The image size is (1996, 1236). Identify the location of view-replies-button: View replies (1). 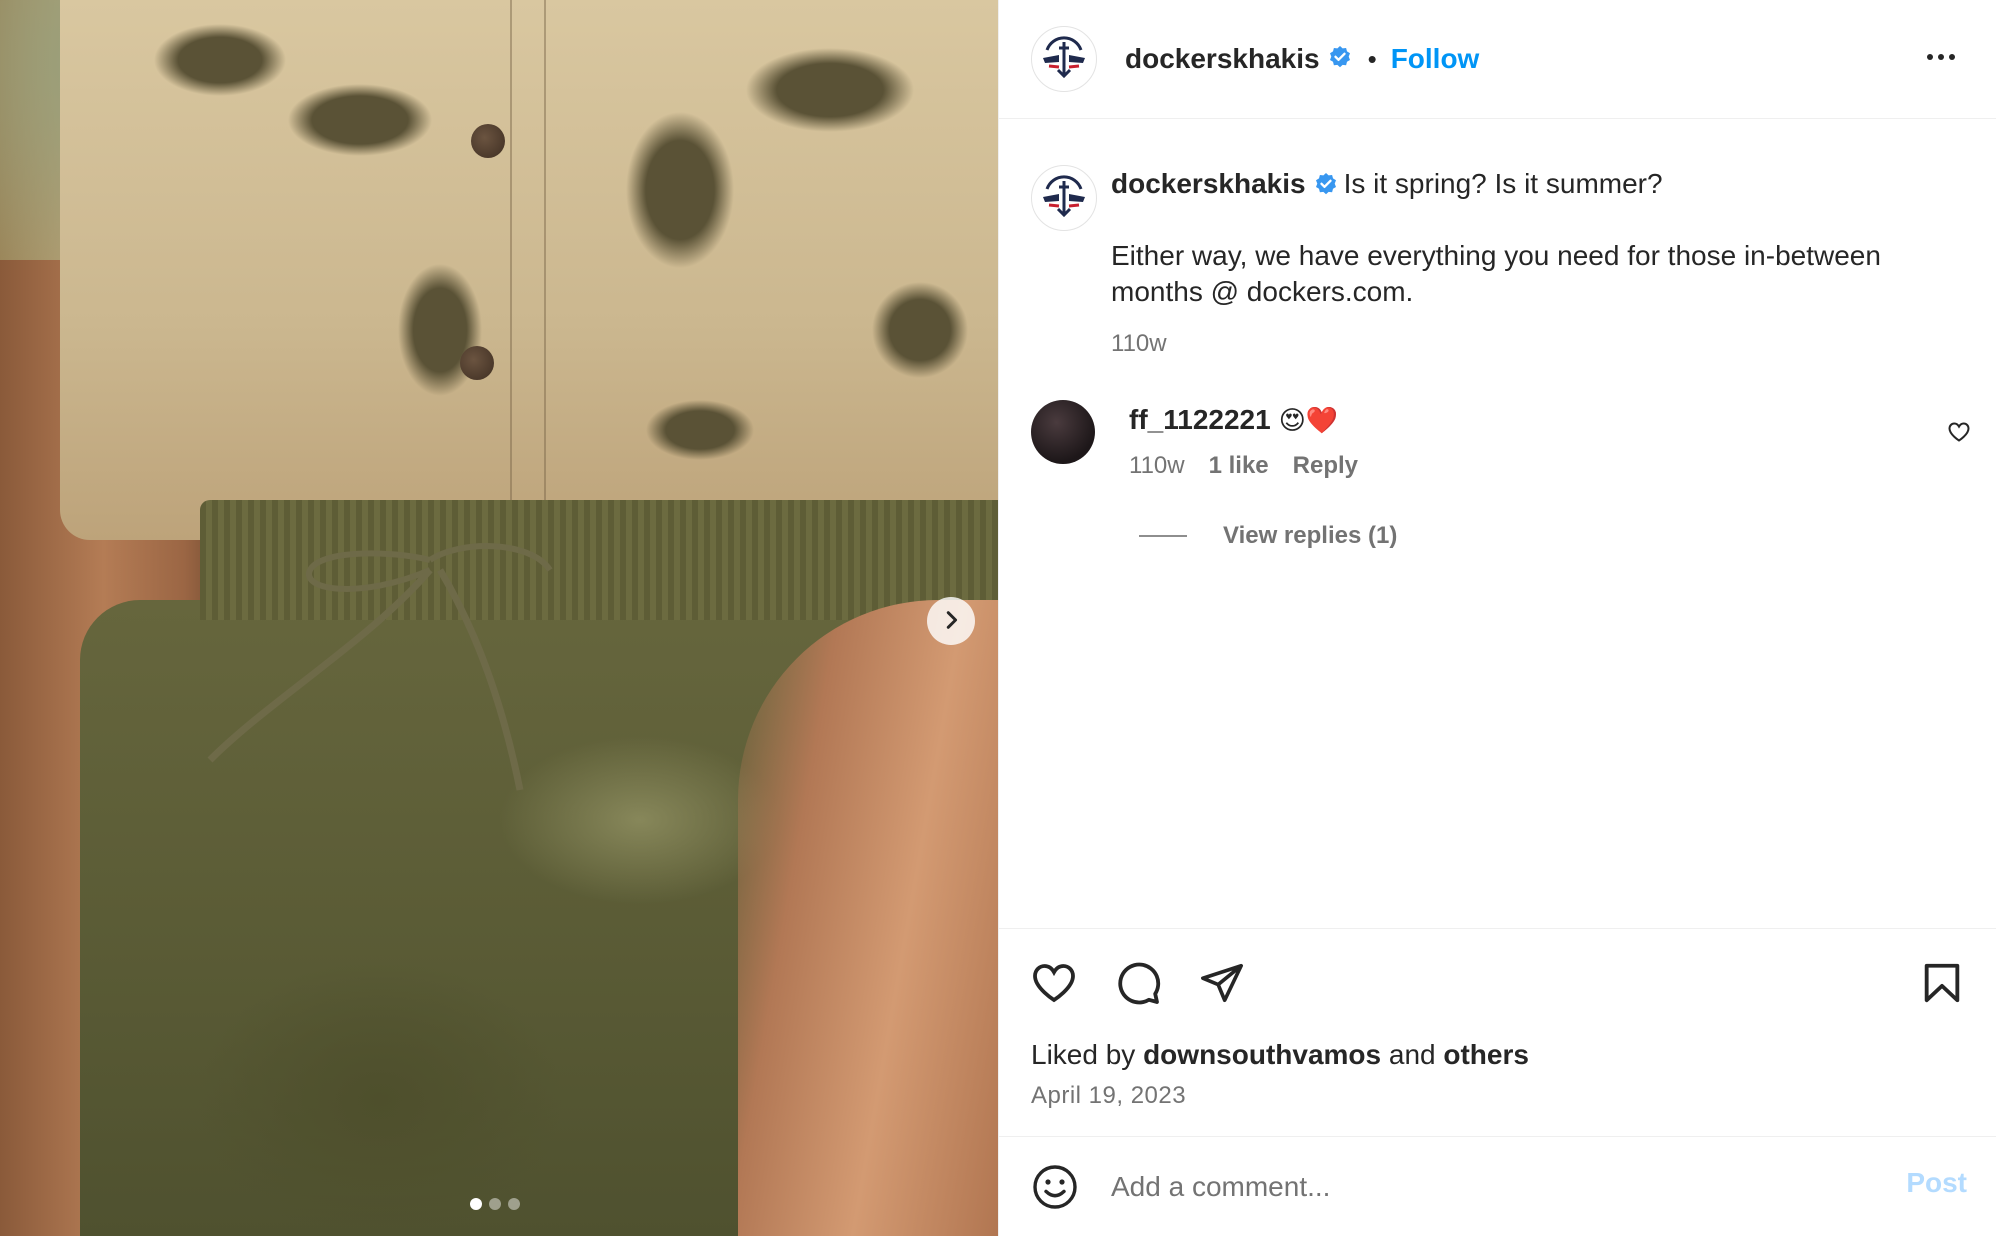
(1268, 536).